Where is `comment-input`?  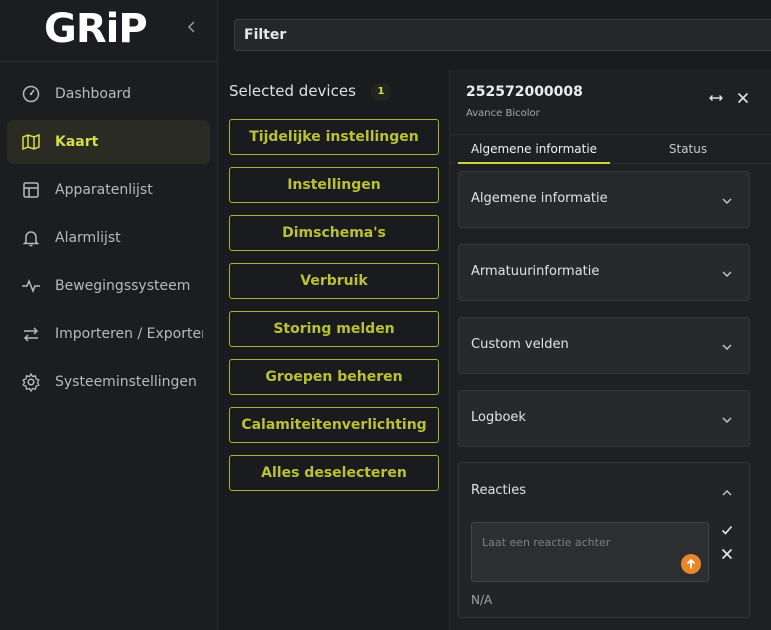 comment-input is located at coordinates (590, 552).